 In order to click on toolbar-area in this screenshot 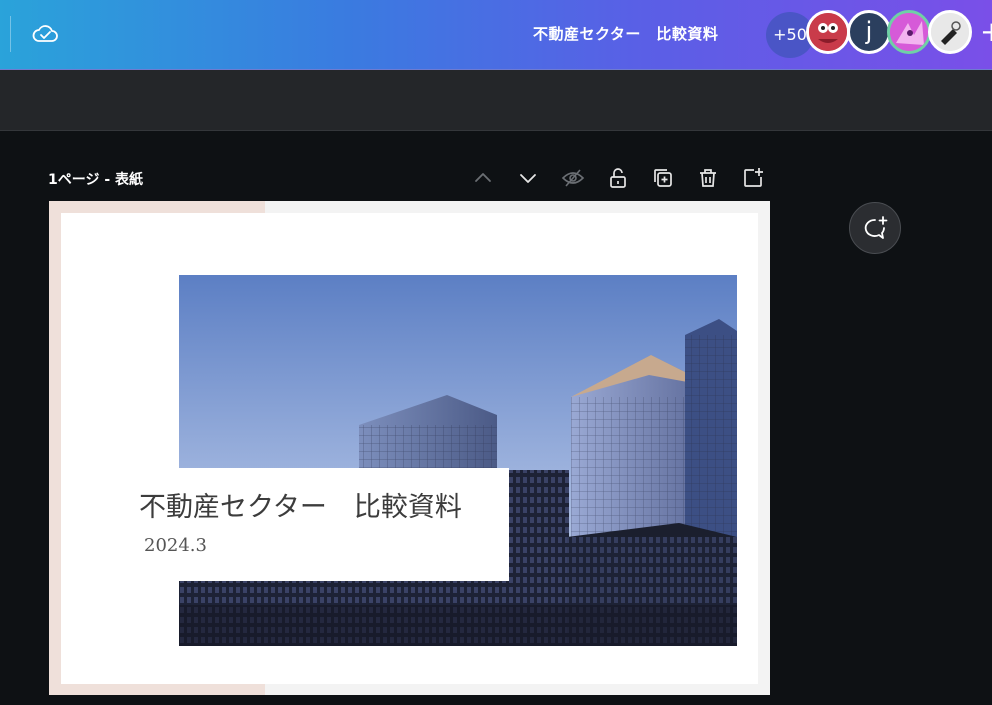, I will do `click(496, 100)`.